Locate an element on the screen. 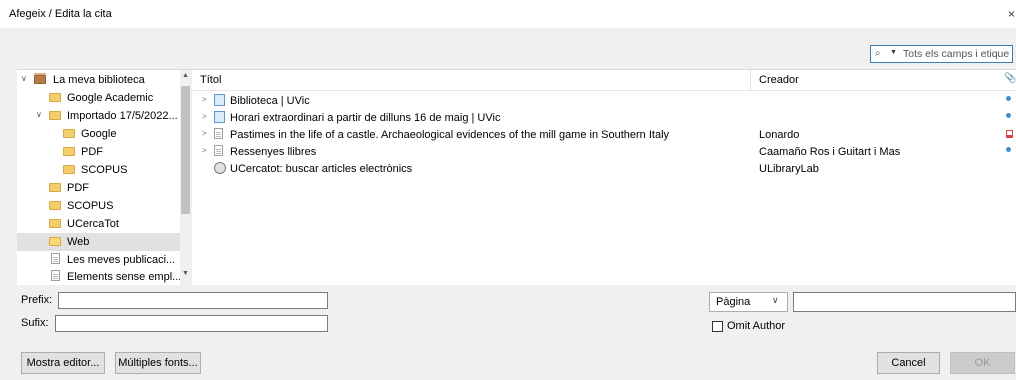 This screenshot has height=380, width=1016. item-title: Biblioteca | UVic is located at coordinates (270, 101).